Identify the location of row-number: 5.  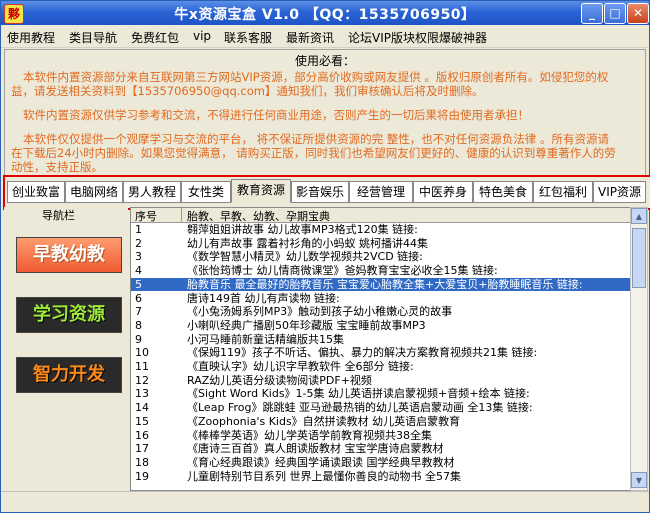
(138, 284).